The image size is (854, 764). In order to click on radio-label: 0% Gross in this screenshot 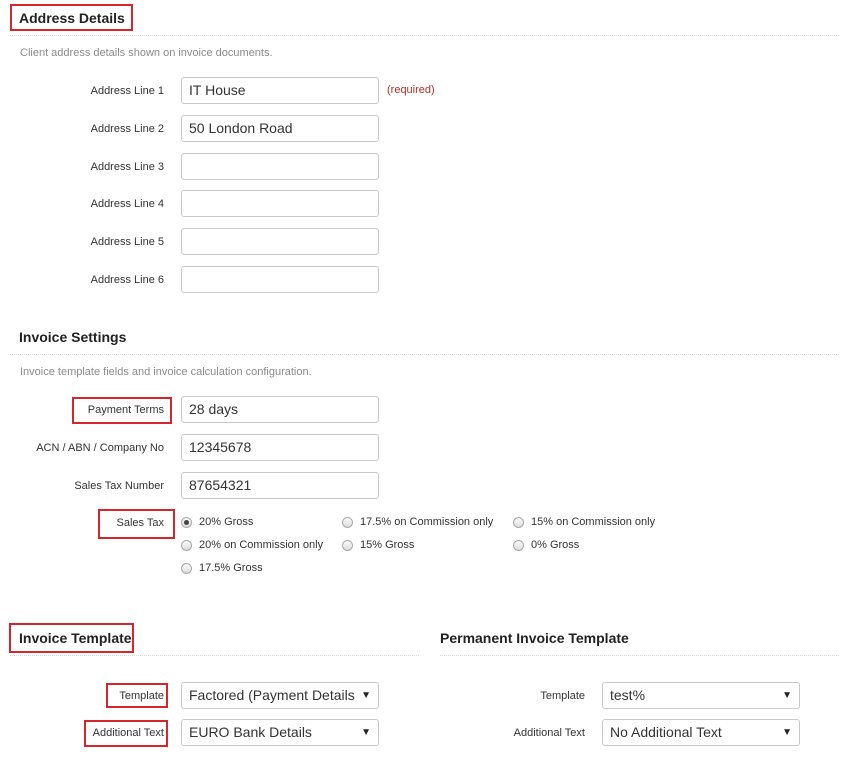, I will do `click(555, 545)`.